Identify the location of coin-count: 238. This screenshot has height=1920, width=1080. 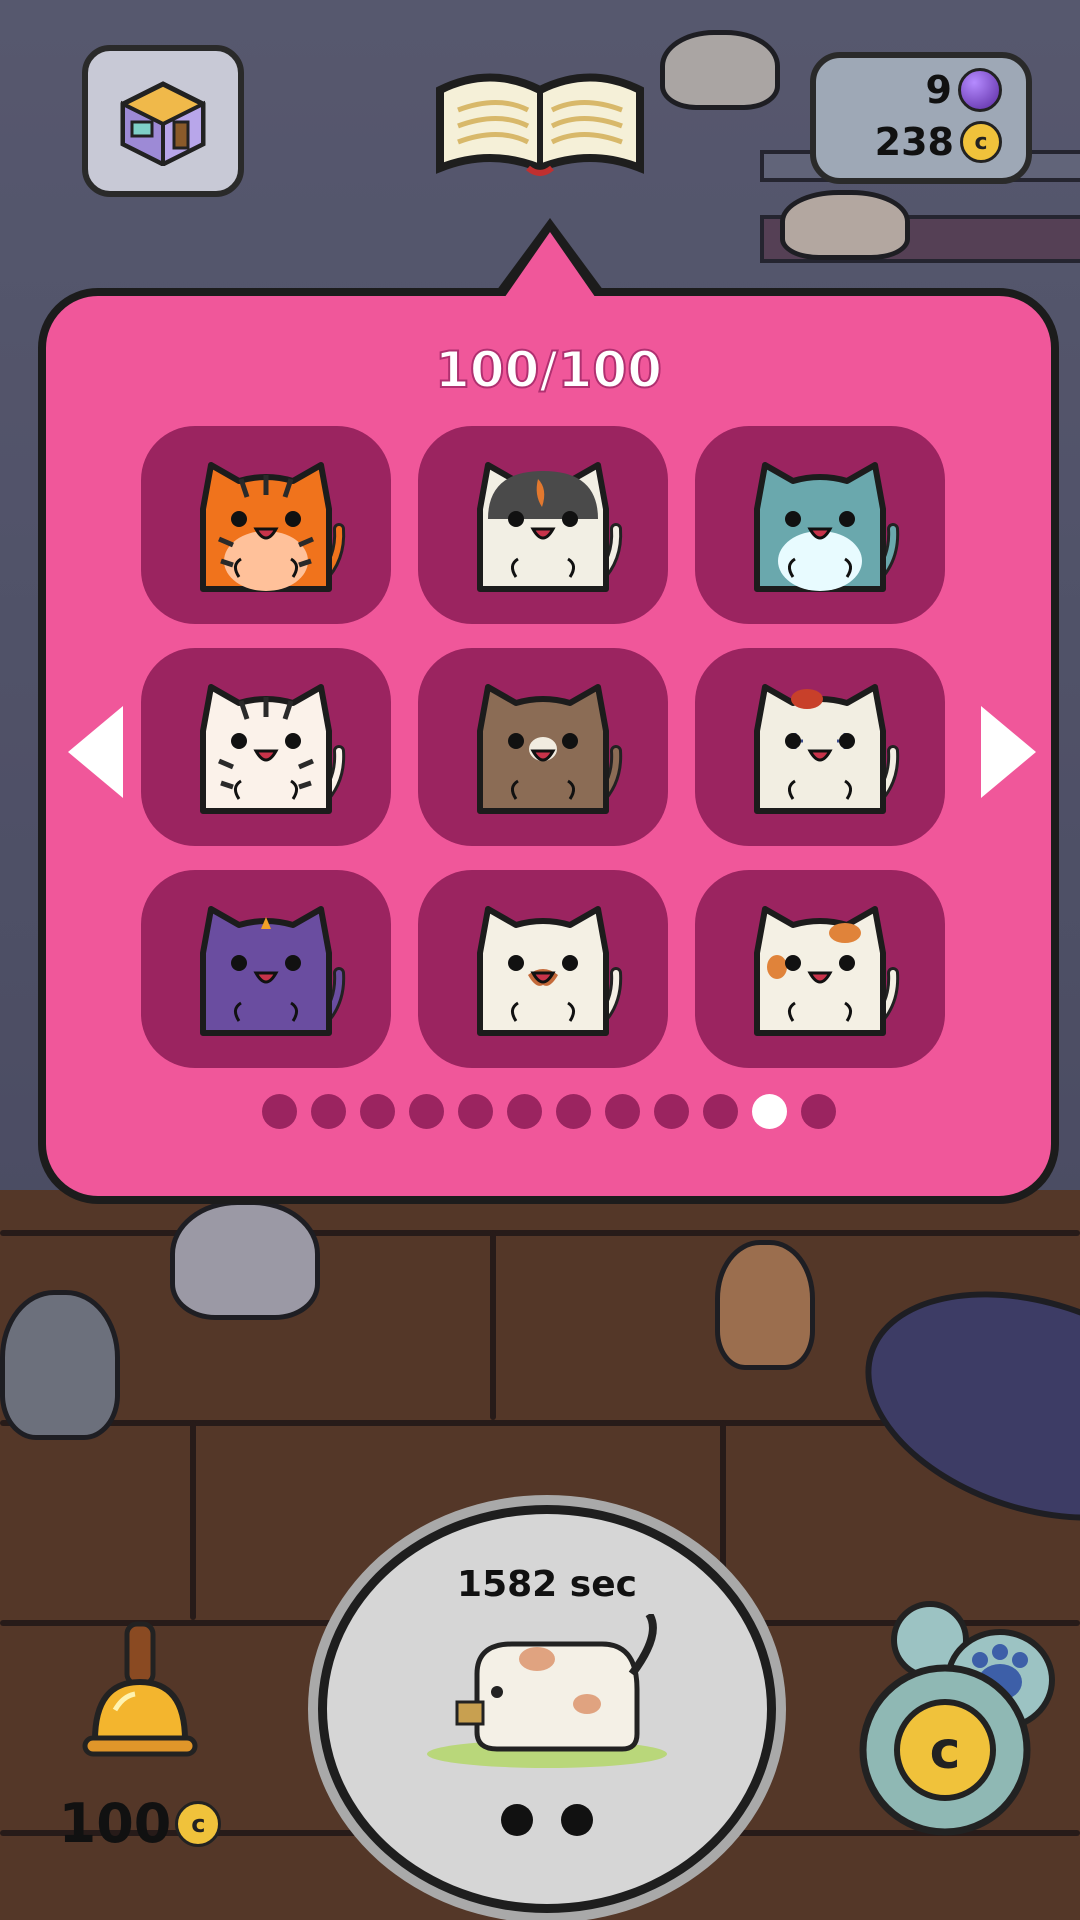
(914, 142).